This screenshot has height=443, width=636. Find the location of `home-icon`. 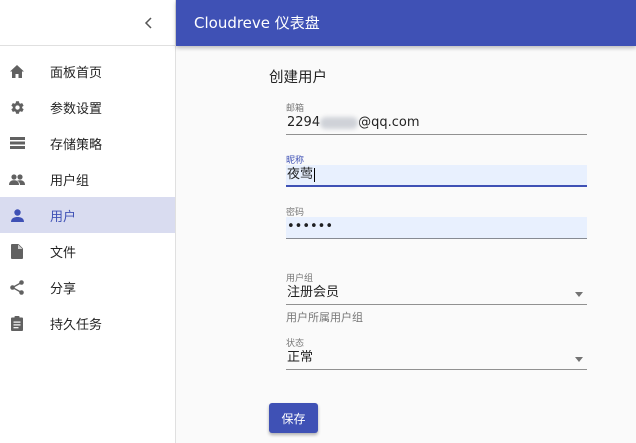

home-icon is located at coordinates (17, 71).